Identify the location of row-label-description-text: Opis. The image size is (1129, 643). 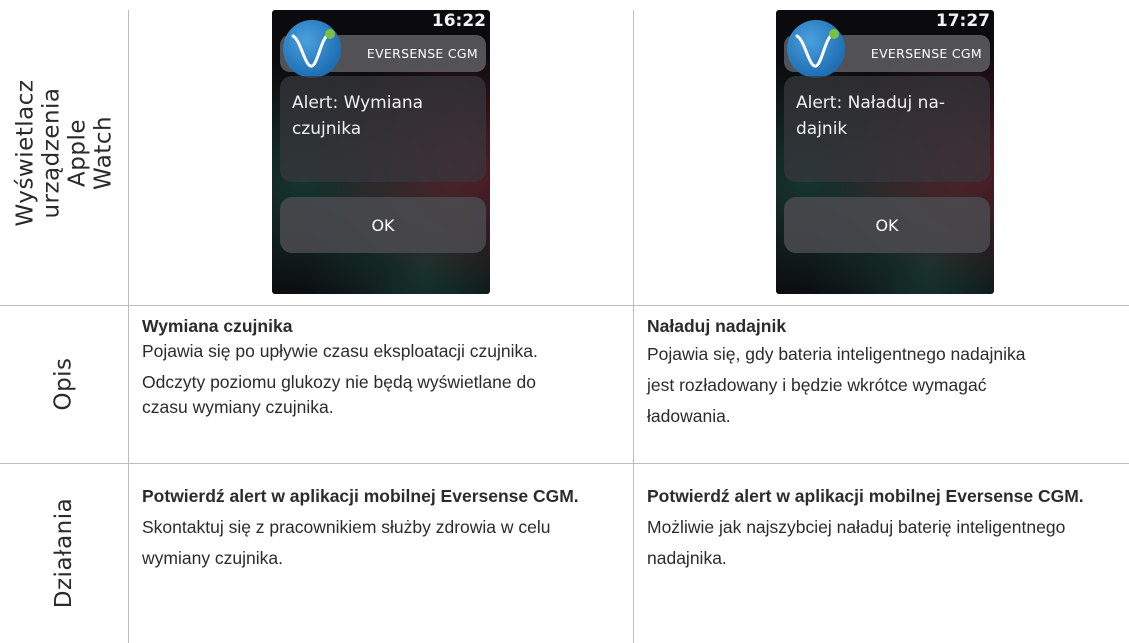
(63, 384).